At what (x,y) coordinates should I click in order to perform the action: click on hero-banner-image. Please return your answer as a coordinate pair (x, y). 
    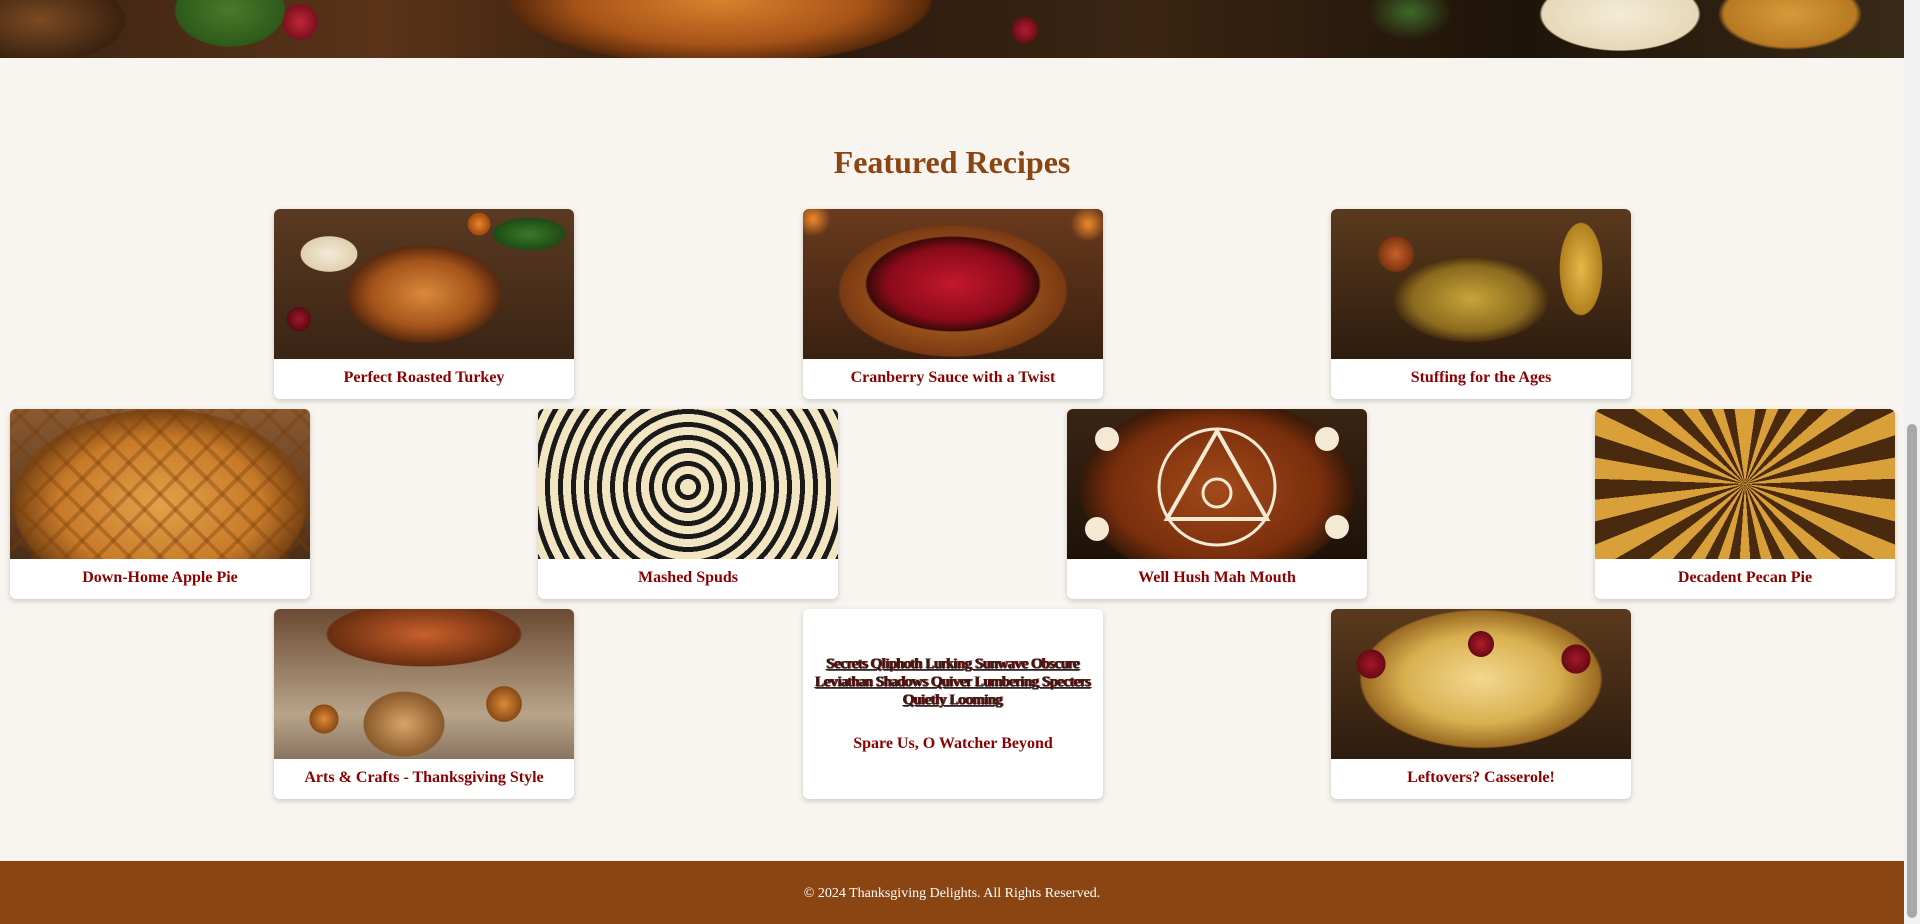
    Looking at the image, I should click on (952, 29).